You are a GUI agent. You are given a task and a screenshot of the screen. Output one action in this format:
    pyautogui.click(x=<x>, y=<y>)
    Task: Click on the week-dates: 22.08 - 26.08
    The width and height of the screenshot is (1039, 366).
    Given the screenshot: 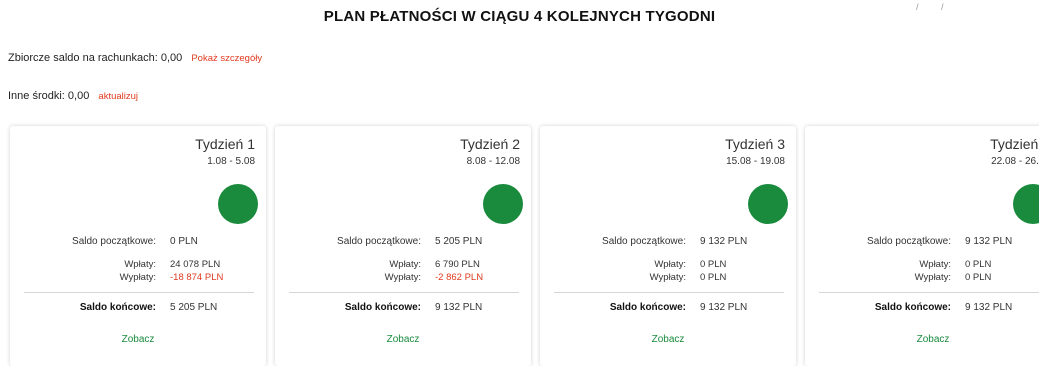 What is the action you would take?
    pyautogui.click(x=1015, y=161)
    